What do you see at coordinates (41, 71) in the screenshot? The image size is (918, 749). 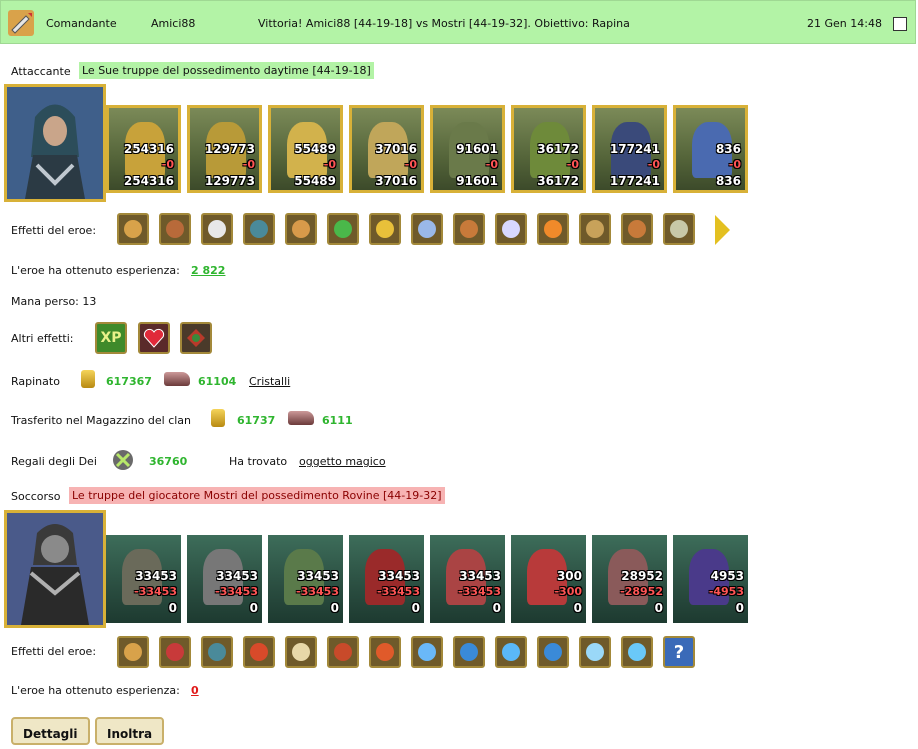 I see `attacker-label: Attaccante` at bounding box center [41, 71].